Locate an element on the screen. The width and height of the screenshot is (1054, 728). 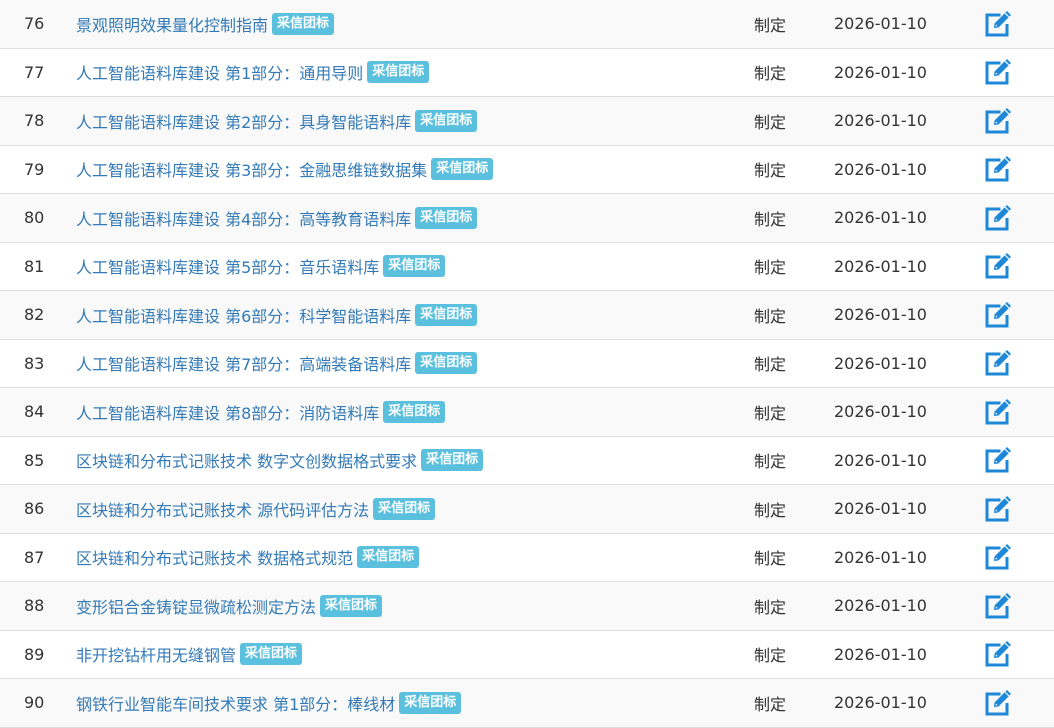
table-row: 87 区块链和分布式记账技术 数据格式规范 采信团标 制定 2026-01-10 is located at coordinates (527, 557).